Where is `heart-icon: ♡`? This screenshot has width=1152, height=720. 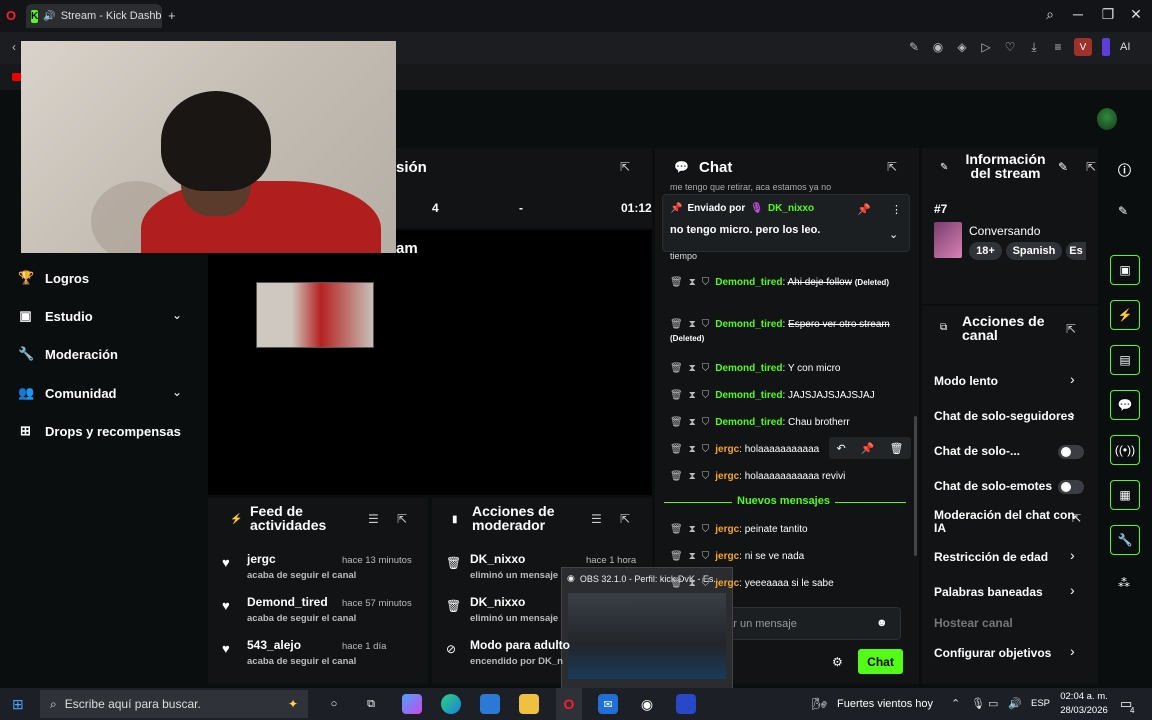 heart-icon: ♡ is located at coordinates (1010, 47).